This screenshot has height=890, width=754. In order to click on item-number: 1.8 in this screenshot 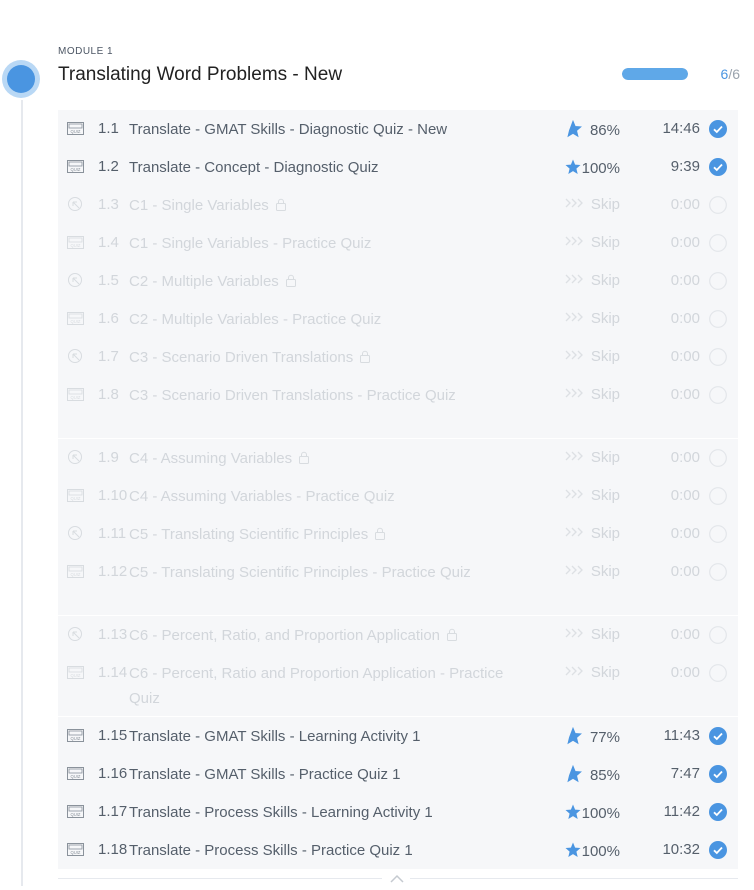, I will do `click(108, 394)`.